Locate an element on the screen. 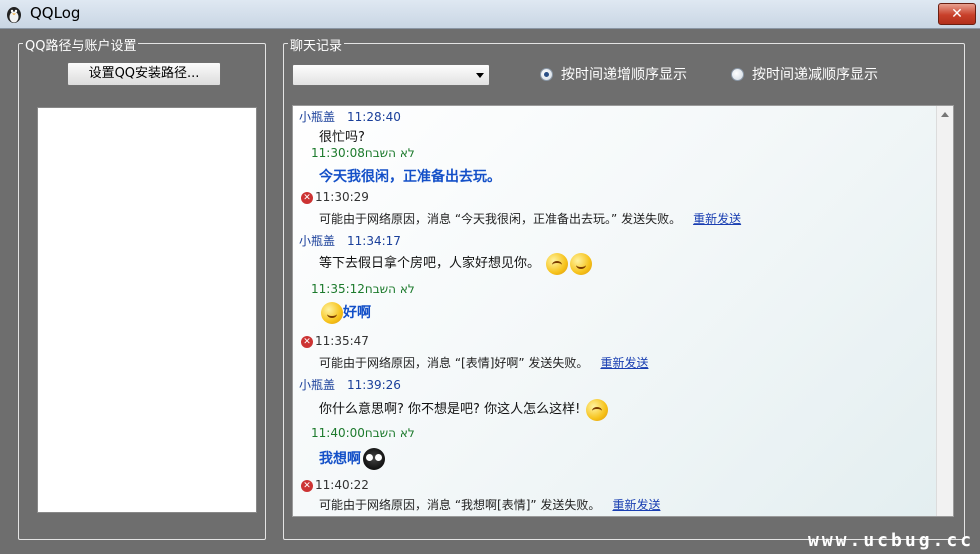 This screenshot has width=980, height=554. message-text: 很忙吗? is located at coordinates (342, 137).